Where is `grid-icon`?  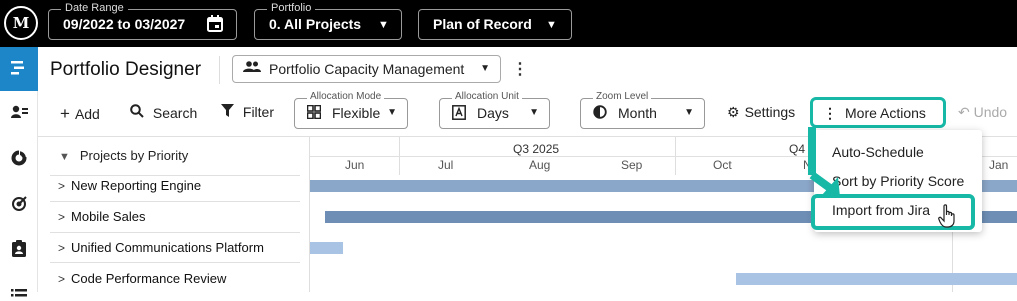
grid-icon is located at coordinates (314, 113).